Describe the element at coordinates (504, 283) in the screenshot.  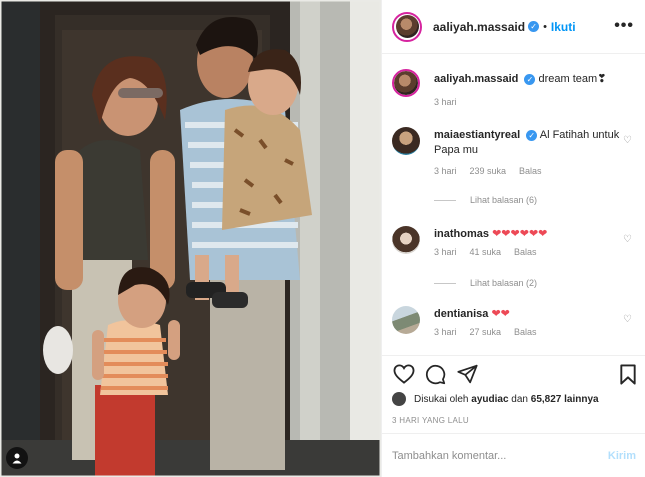
I see `view-replies-label: Lihat balasan (2)` at that location.